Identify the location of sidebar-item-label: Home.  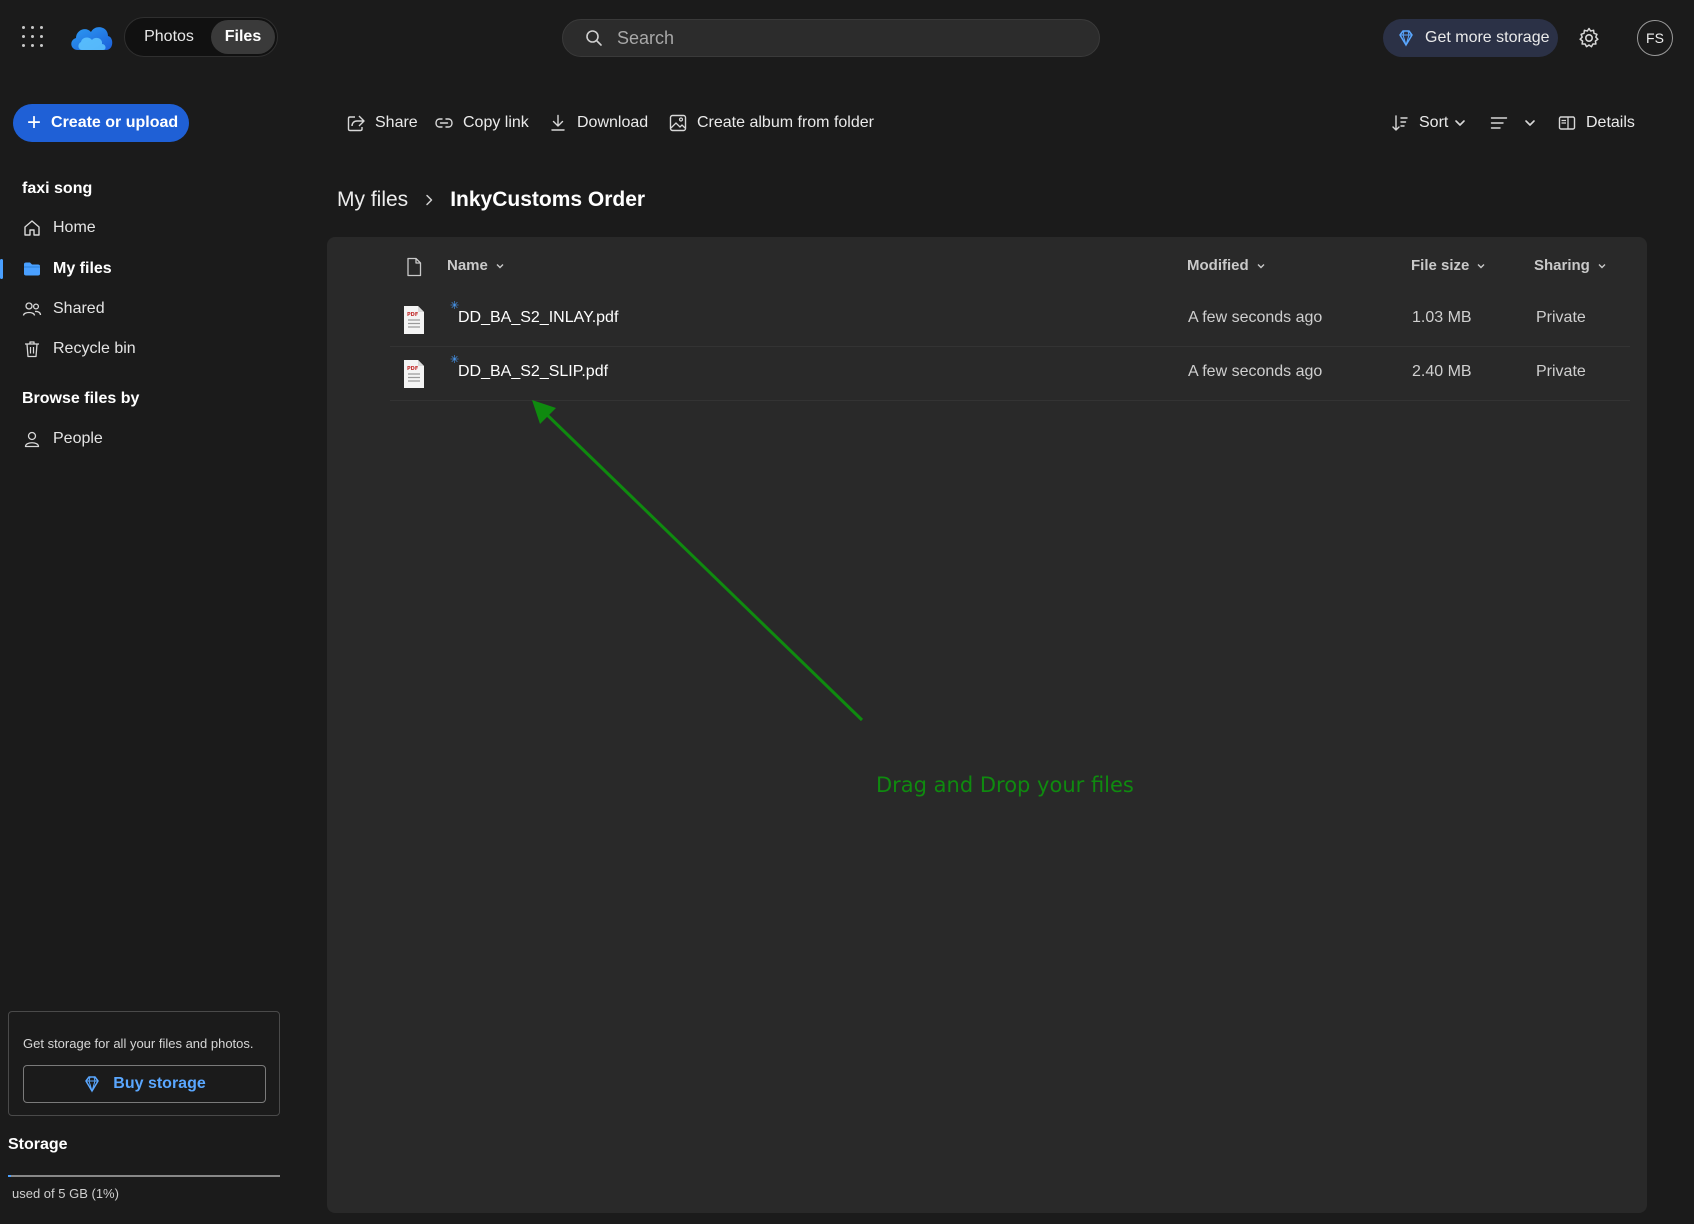
(74, 227).